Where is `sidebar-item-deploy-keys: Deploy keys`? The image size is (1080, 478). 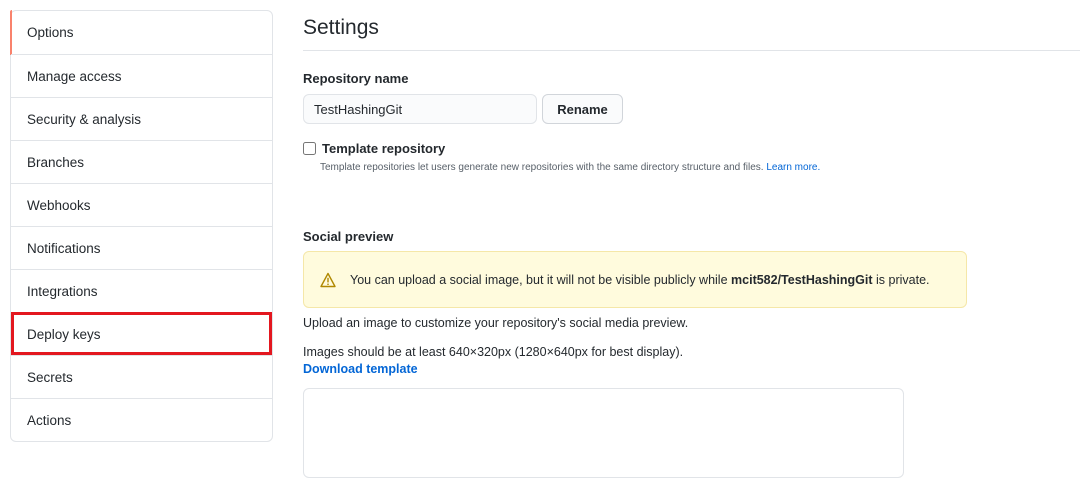 sidebar-item-deploy-keys: Deploy keys is located at coordinates (141, 333).